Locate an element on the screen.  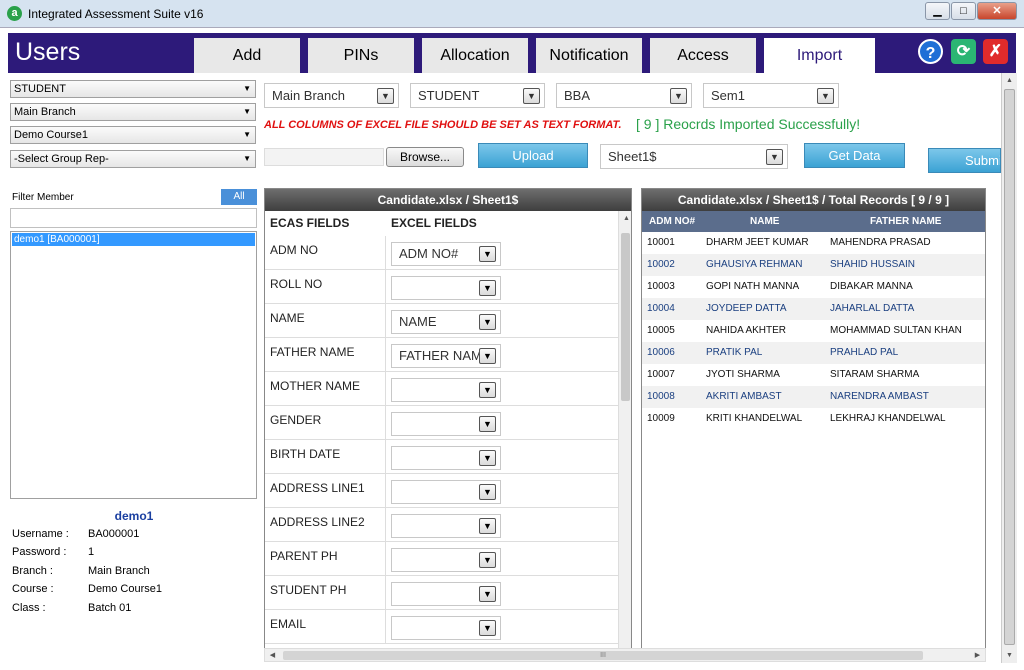
branch-label: Branch : is located at coordinates (32, 571).